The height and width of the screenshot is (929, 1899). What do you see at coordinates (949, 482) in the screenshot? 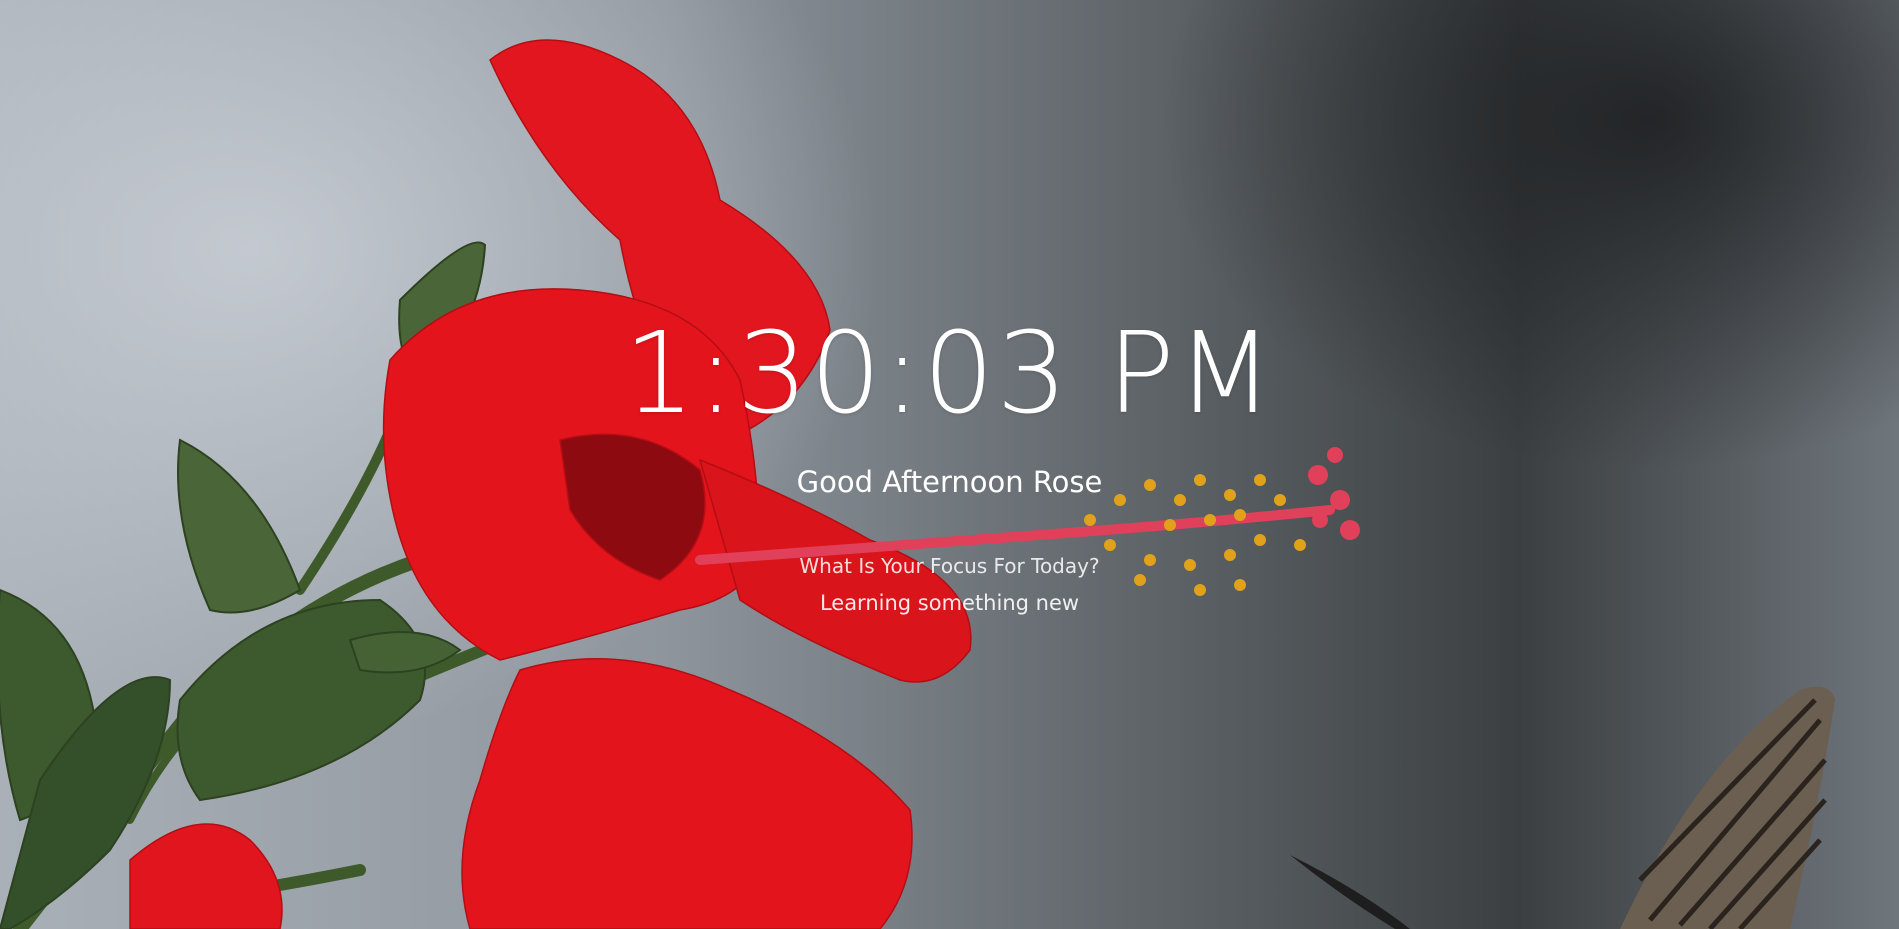
I see `greeting-text: Good Afternoon Rose` at bounding box center [949, 482].